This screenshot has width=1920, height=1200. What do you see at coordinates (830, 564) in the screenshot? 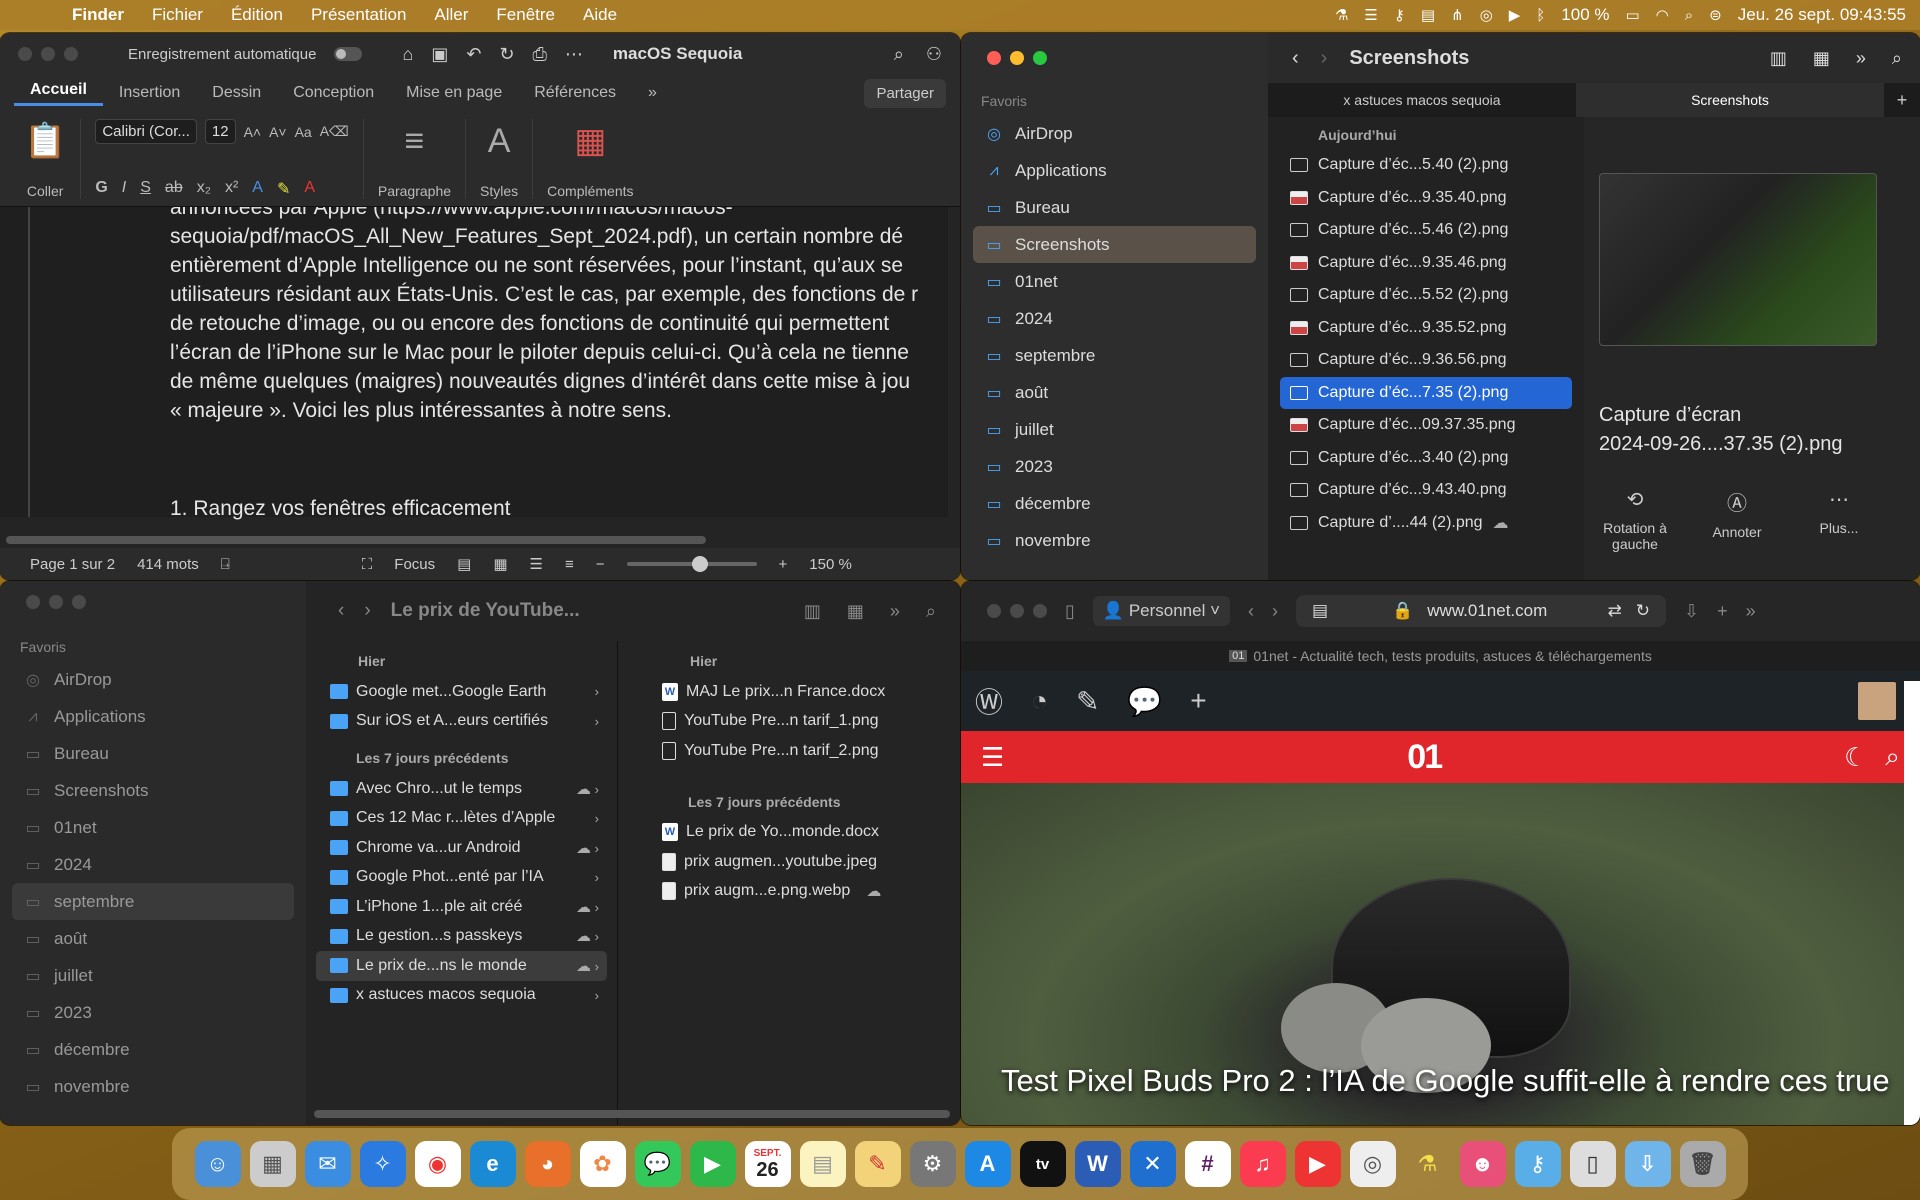
I see `zoom-level: 150 %` at bounding box center [830, 564].